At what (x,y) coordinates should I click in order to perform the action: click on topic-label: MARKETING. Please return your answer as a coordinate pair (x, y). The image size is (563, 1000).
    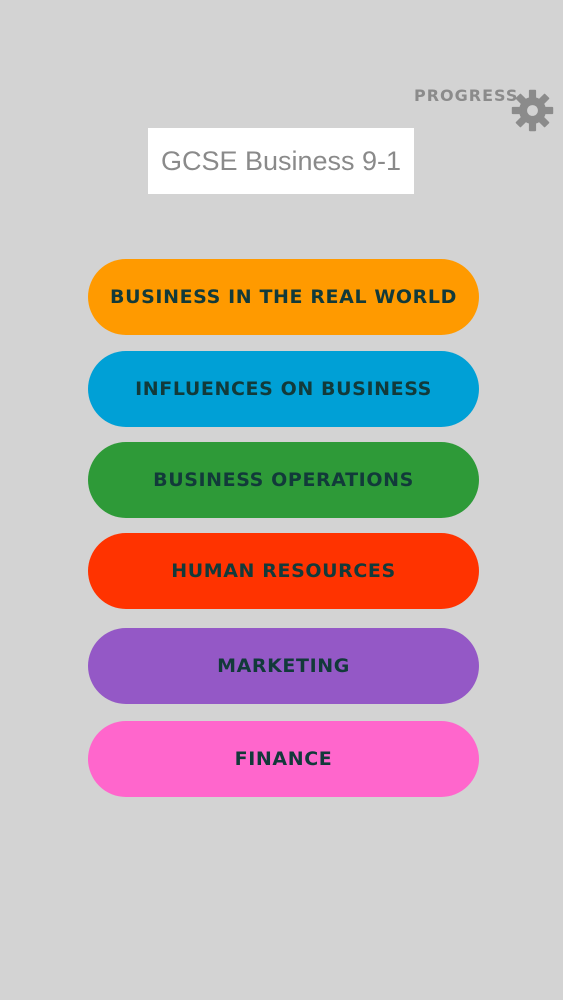
    Looking at the image, I should click on (283, 666).